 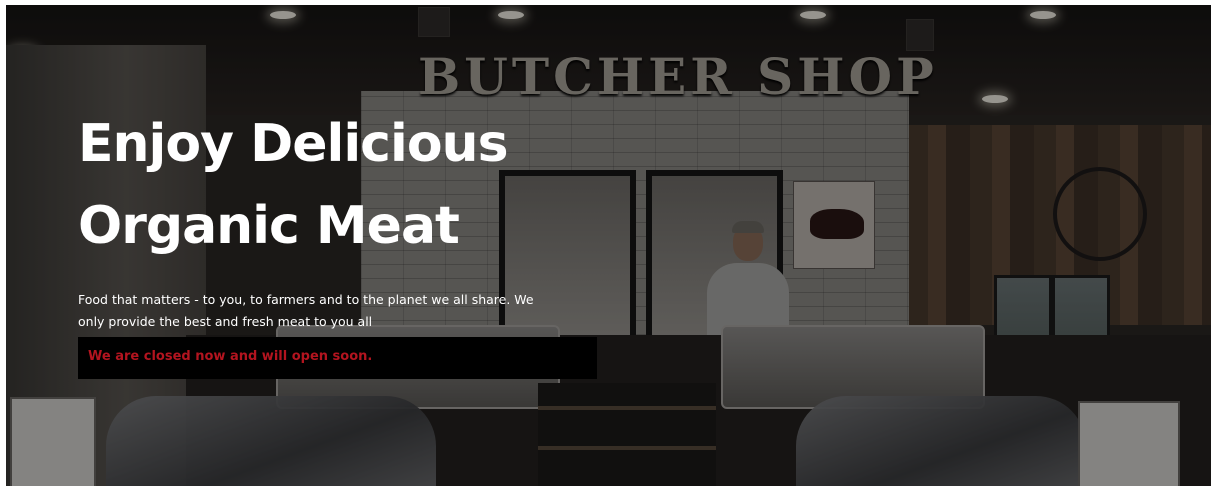 I want to click on store-status-bar: We are closed now and will open soon., so click(x=337, y=358).